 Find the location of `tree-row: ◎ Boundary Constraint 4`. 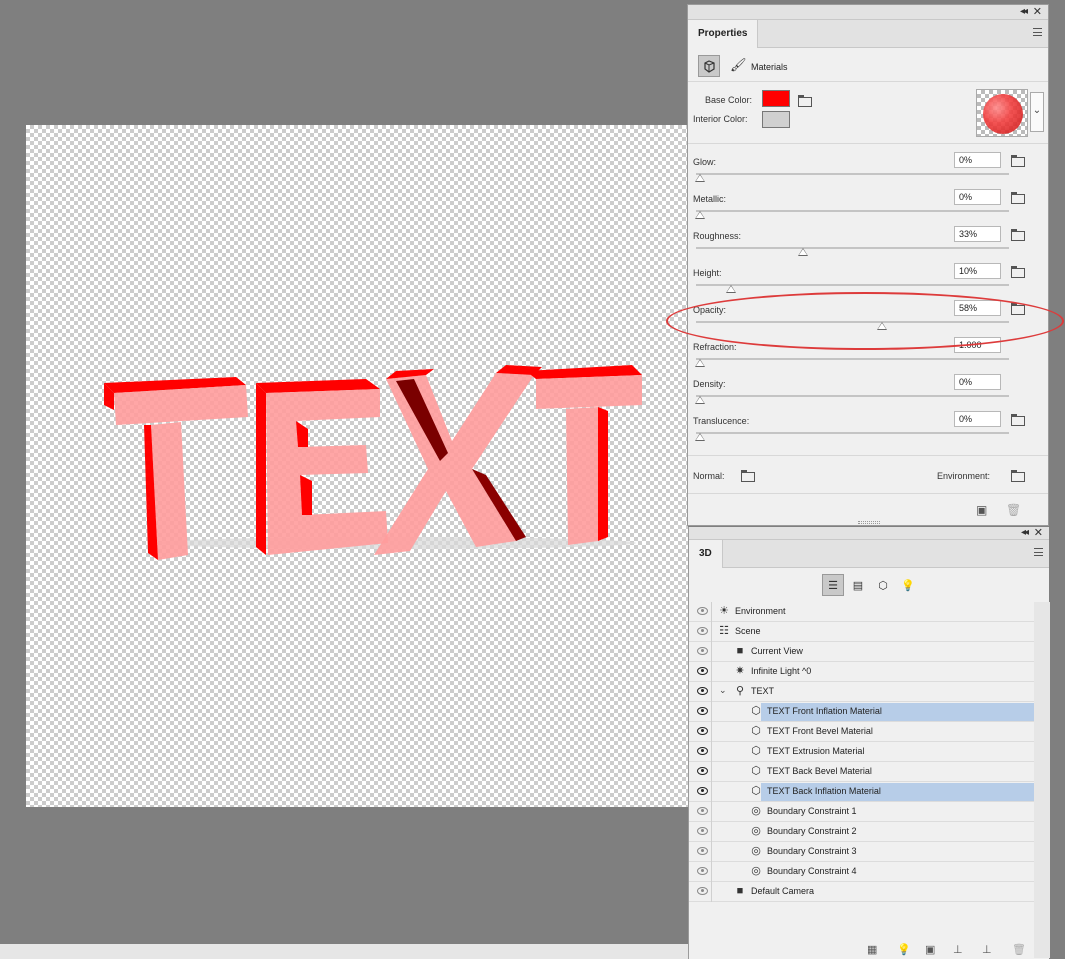

tree-row: ◎ Boundary Constraint 4 is located at coordinates (861, 872).